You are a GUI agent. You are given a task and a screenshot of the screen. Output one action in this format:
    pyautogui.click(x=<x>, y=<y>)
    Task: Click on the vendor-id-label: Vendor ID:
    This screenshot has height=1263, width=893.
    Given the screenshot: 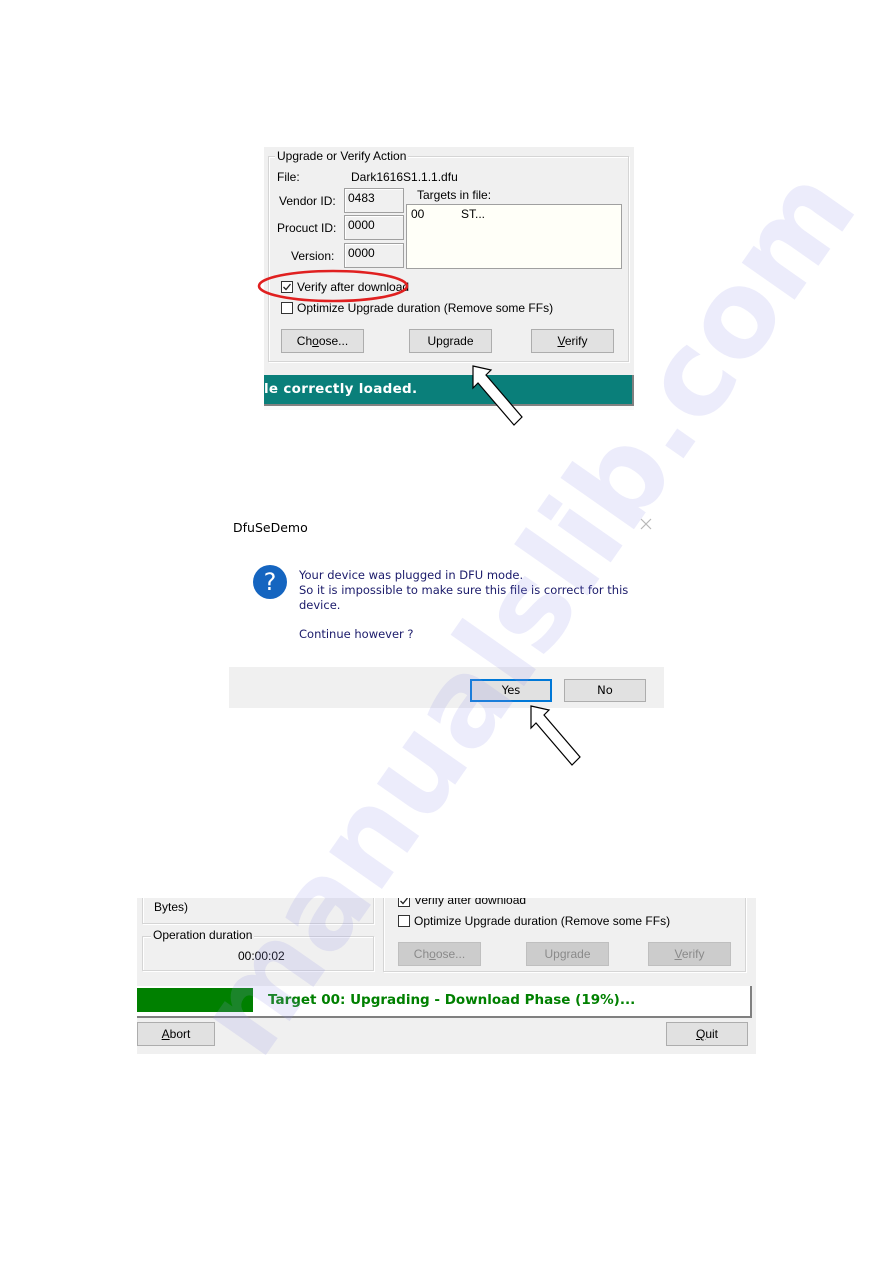 What is the action you would take?
    pyautogui.click(x=307, y=201)
    